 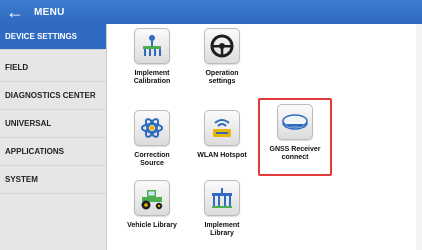 I want to click on sidebar-item-diagnostics-center: DIAGNOSTICS CENTER, so click(x=53, y=96).